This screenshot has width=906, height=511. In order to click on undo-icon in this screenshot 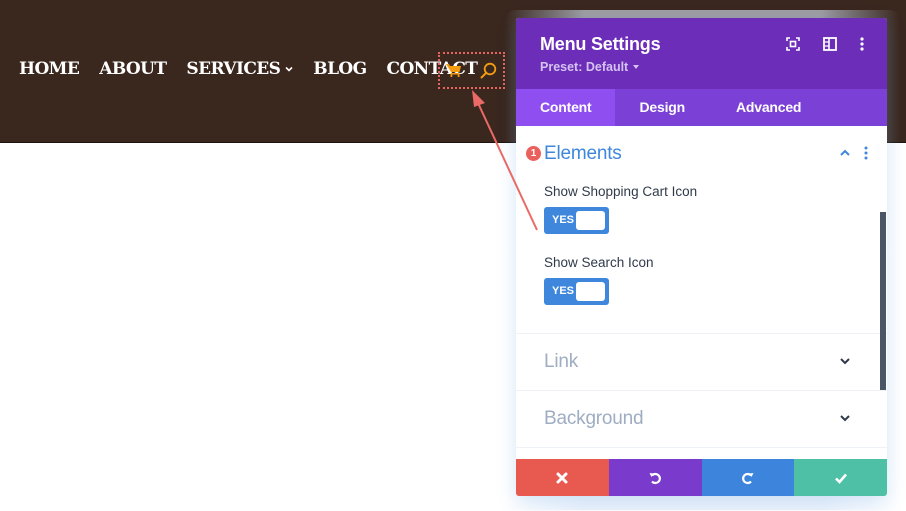, I will do `click(655, 478)`.